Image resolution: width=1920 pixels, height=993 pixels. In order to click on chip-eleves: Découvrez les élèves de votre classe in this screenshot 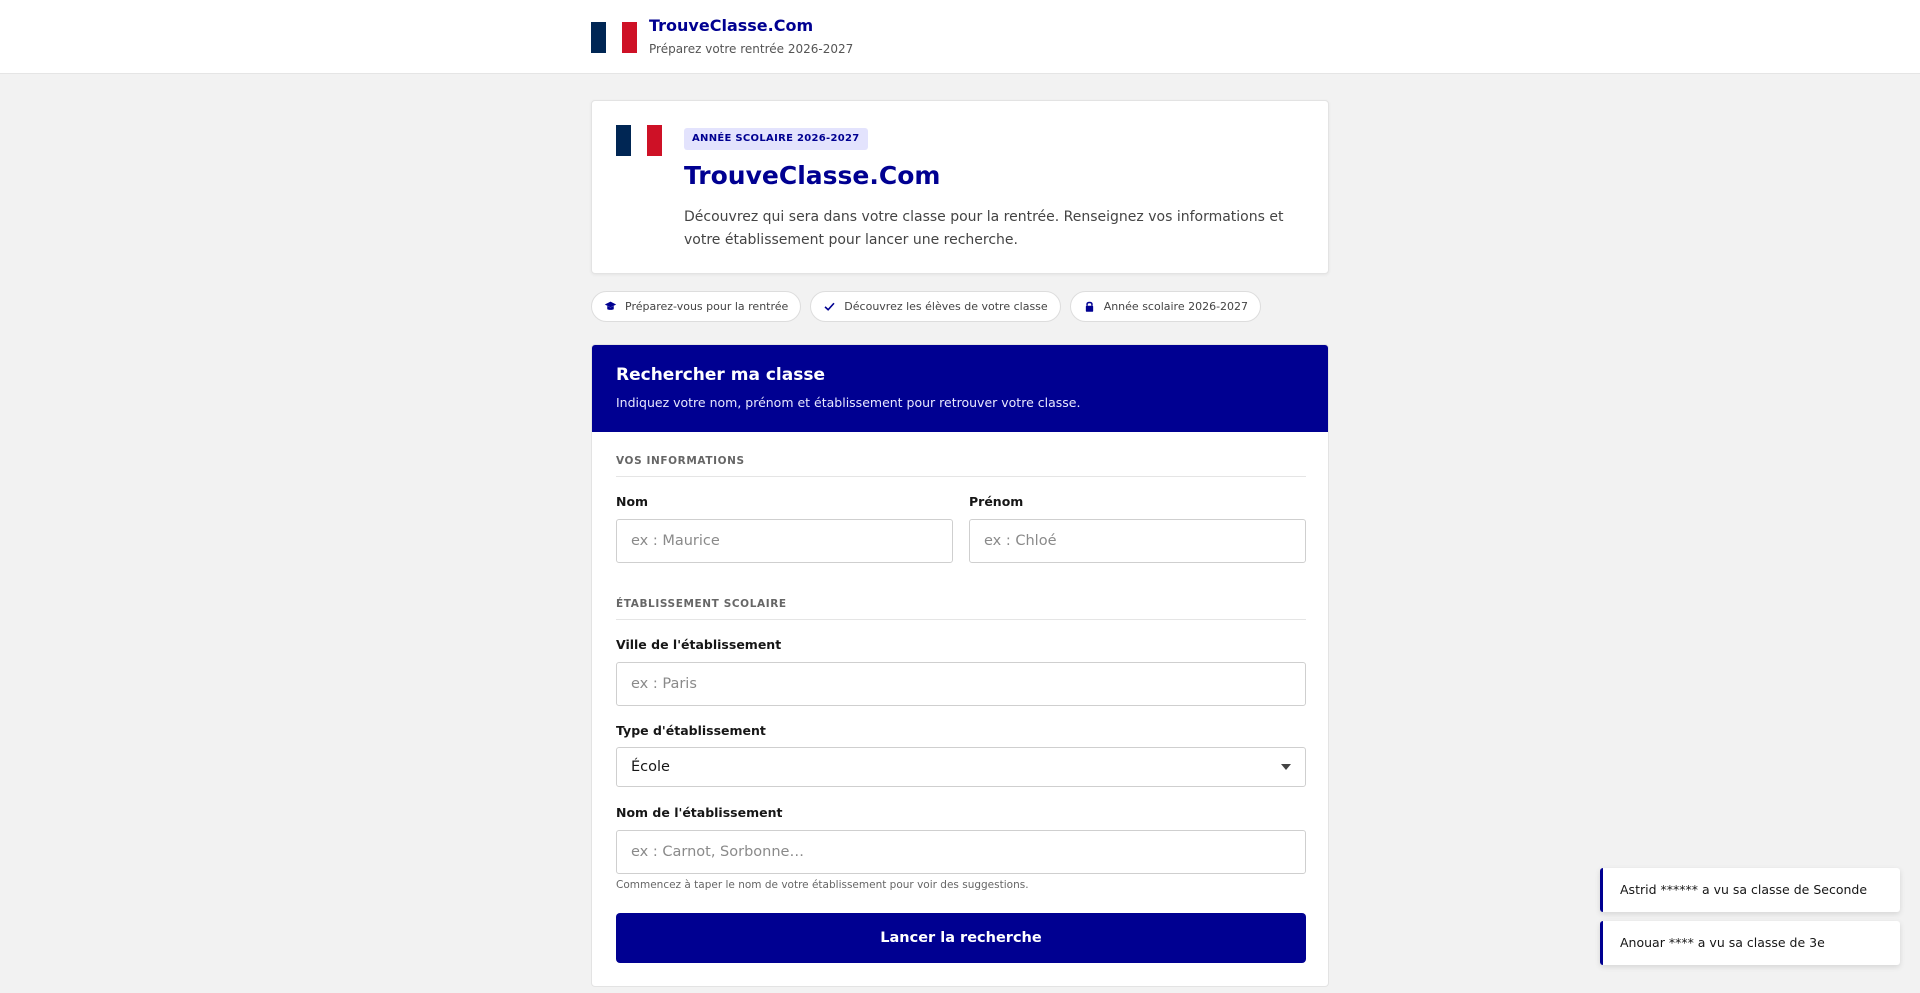, I will do `click(935, 306)`.